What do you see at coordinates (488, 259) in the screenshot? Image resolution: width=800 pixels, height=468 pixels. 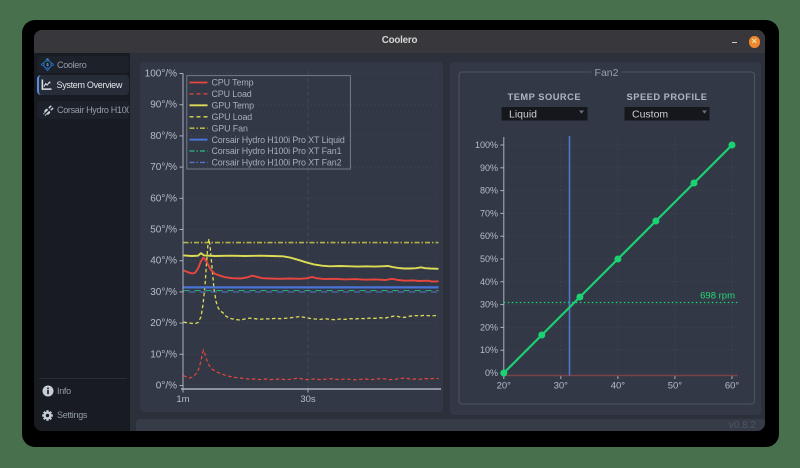 I see `svg-text: 50%` at bounding box center [488, 259].